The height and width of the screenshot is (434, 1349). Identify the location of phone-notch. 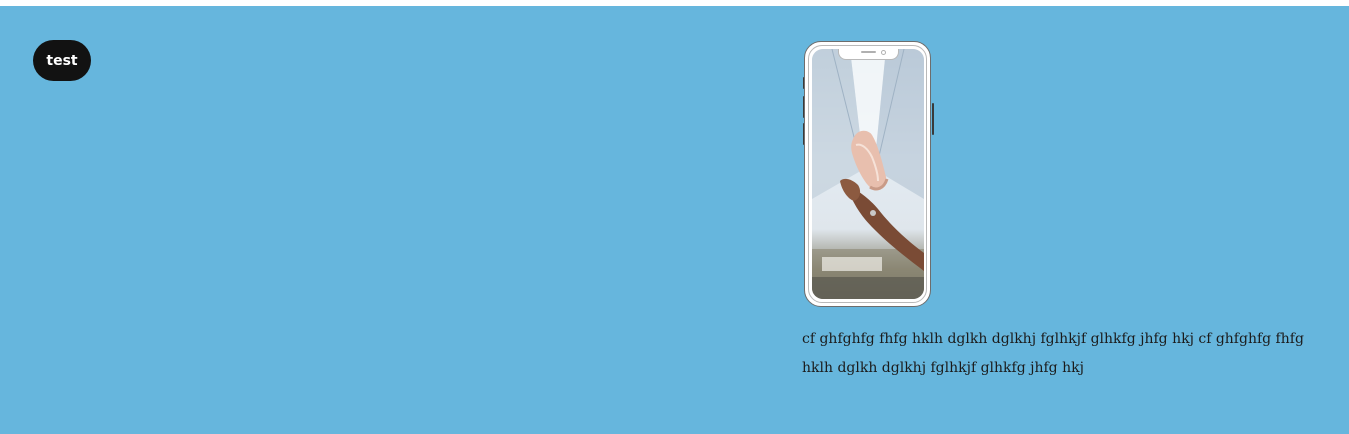
(868, 54).